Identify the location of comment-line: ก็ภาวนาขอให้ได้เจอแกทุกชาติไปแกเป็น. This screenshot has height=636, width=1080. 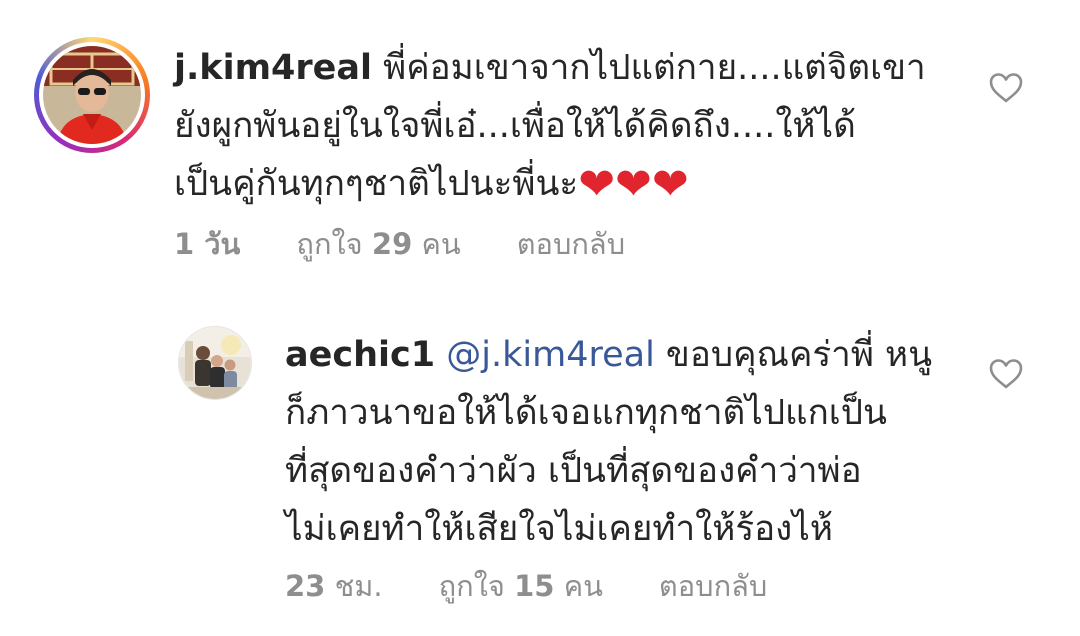
(586, 413).